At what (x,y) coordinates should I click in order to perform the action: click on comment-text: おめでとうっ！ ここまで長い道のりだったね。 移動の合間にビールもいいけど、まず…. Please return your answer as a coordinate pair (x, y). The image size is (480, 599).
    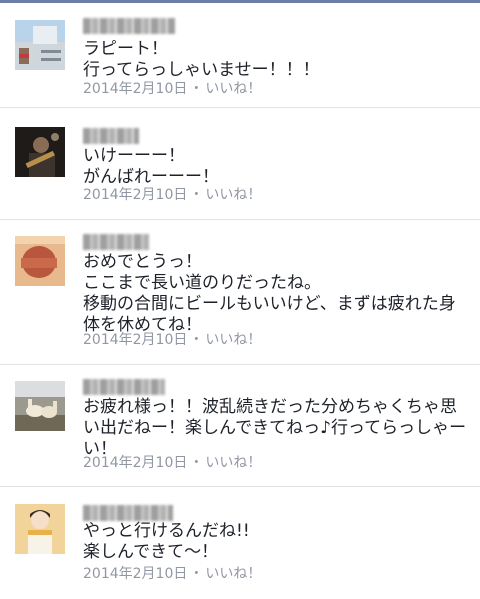
    Looking at the image, I should click on (269, 293).